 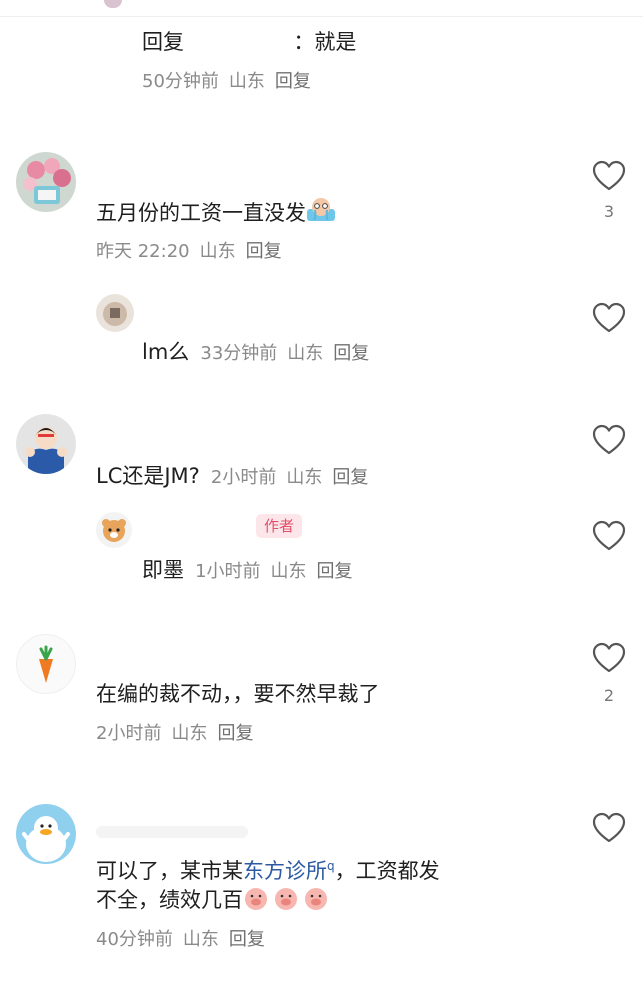 What do you see at coordinates (169, 900) in the screenshot?
I see `comment-content-line2: 不全，绩效几百` at bounding box center [169, 900].